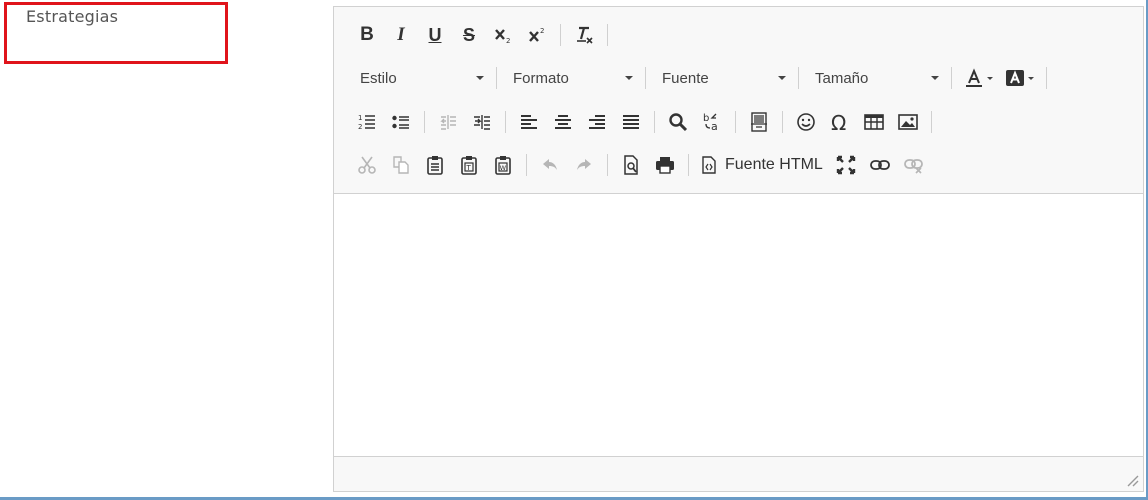 The height and width of the screenshot is (500, 1148). I want to click on remove-format-icon, so click(585, 35).